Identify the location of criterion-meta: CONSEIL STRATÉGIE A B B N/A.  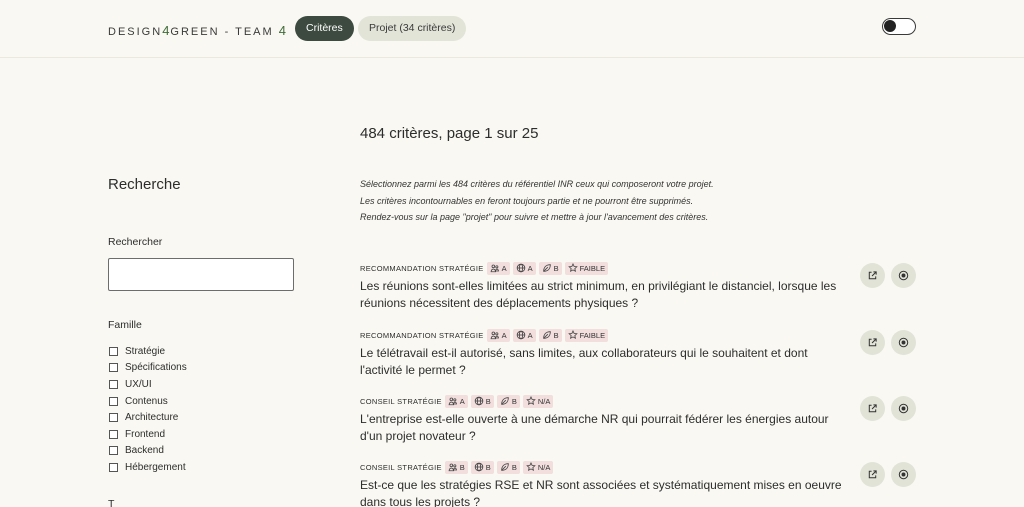
(640, 401).